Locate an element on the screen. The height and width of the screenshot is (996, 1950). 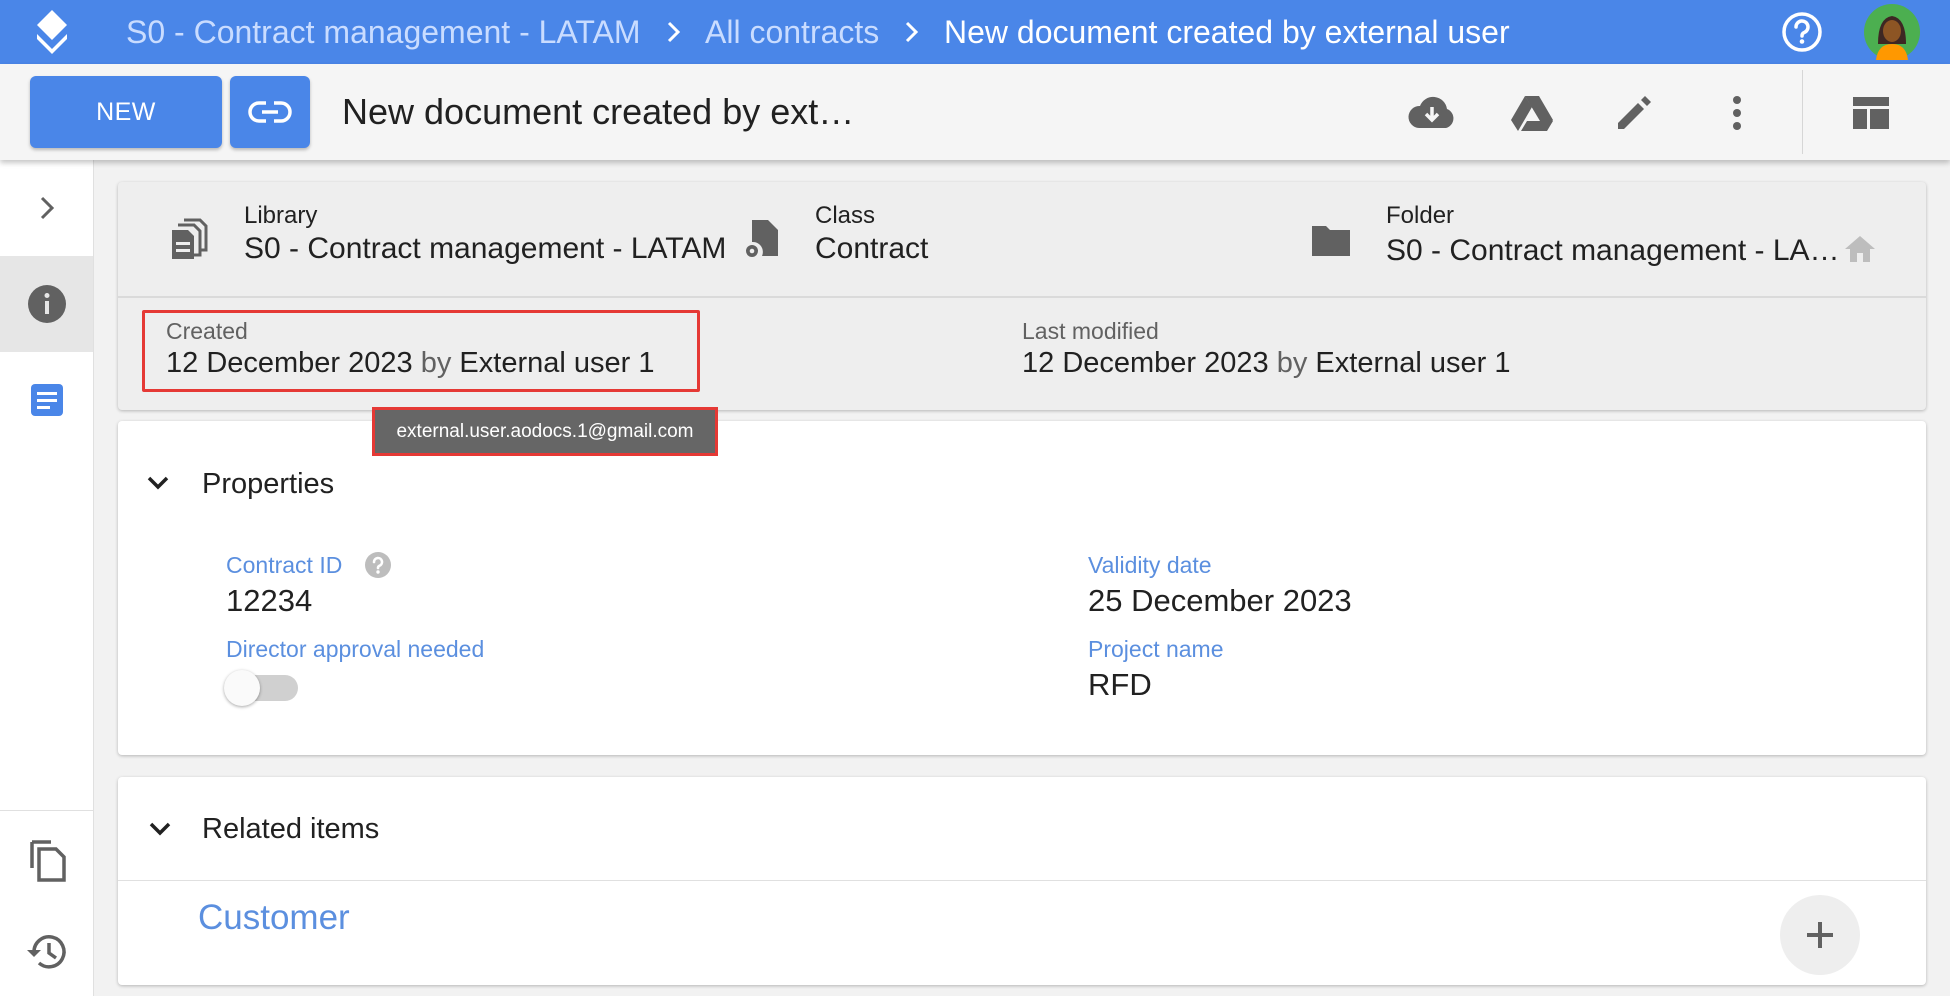
layout-icon is located at coordinates (1871, 113).